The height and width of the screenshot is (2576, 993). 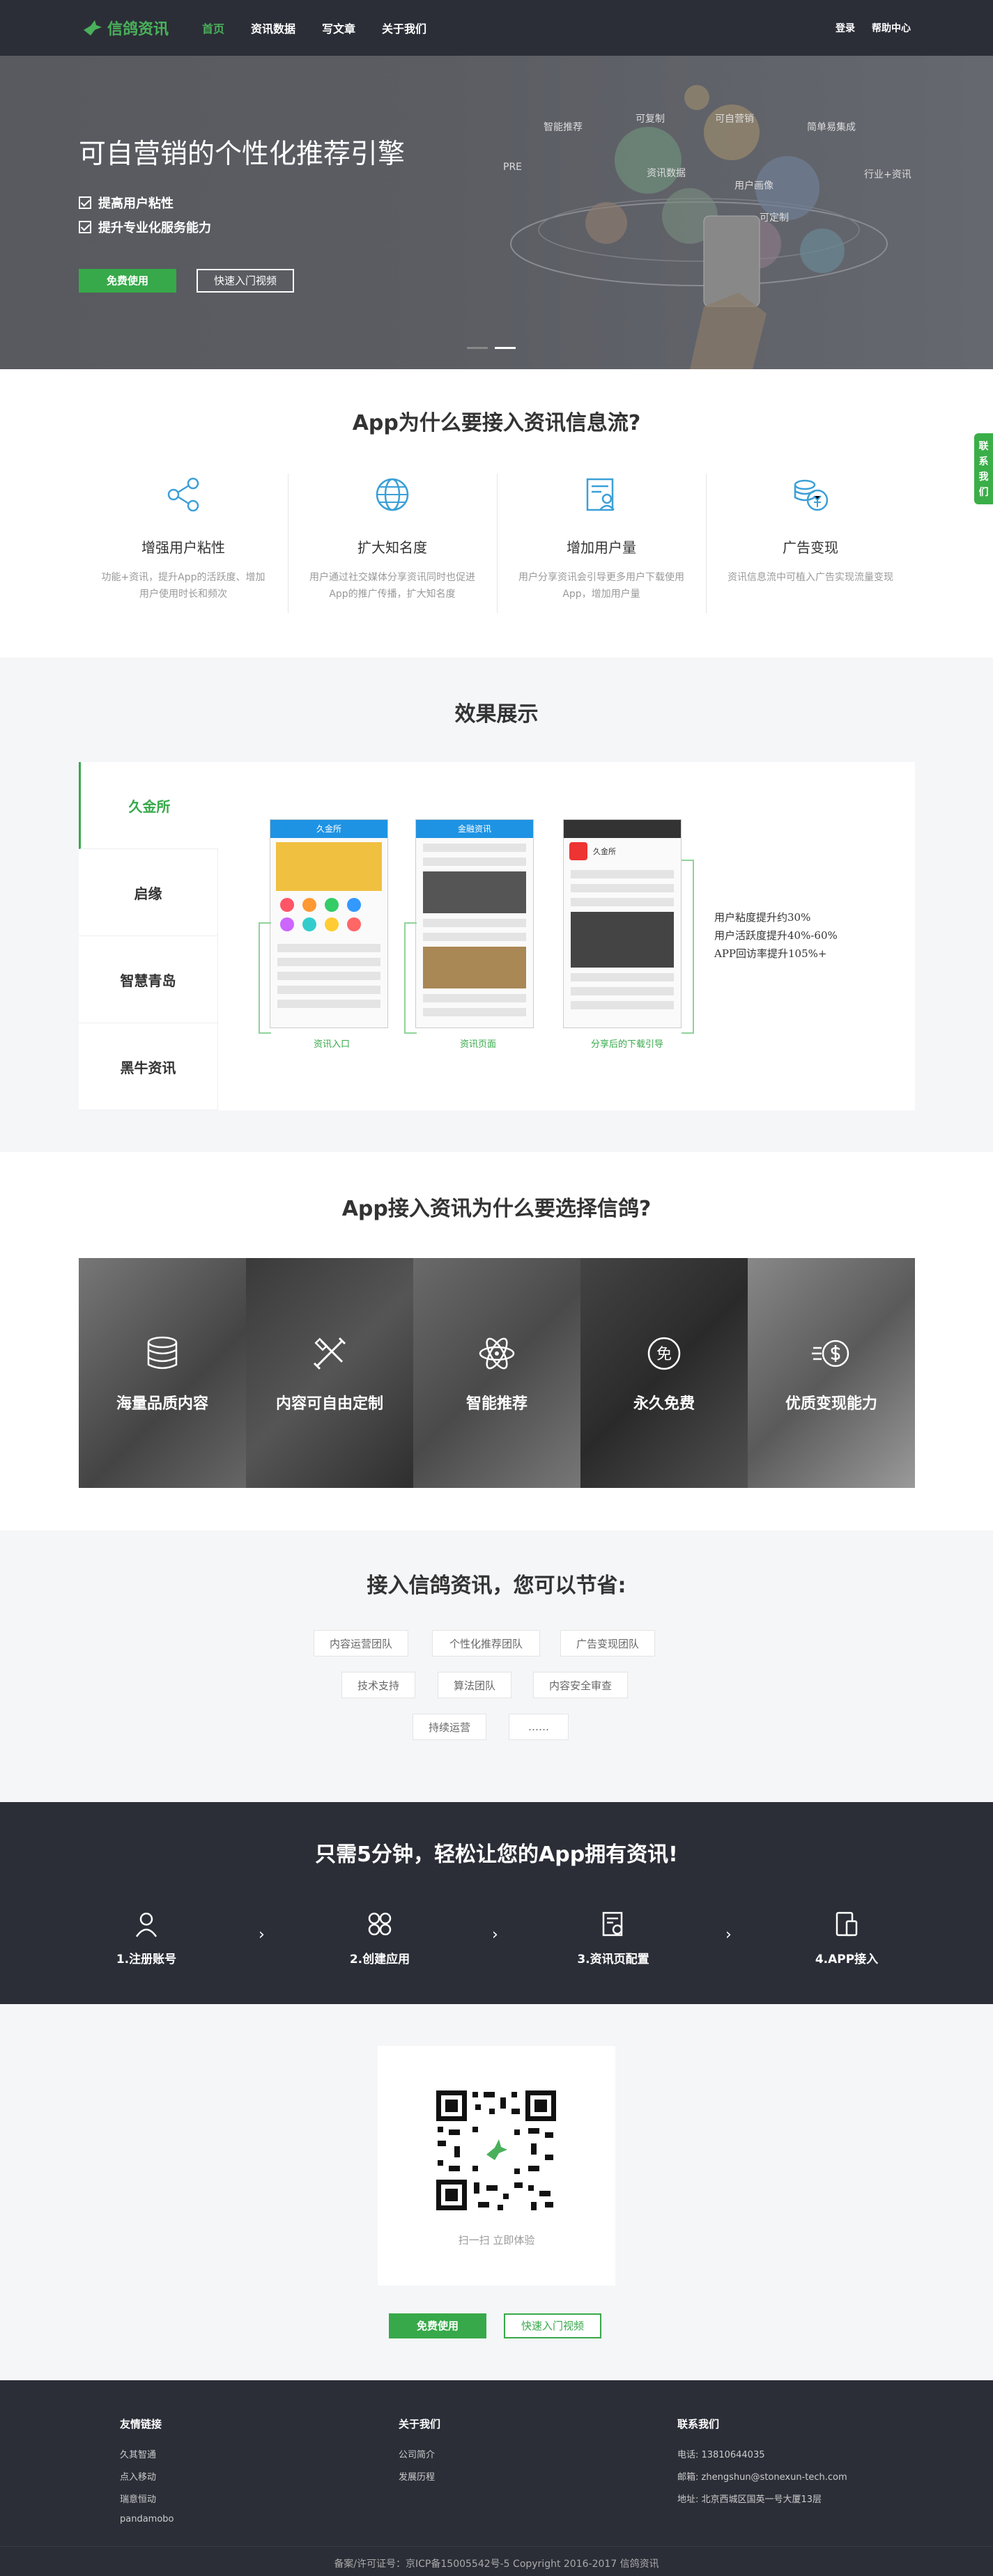 I want to click on hero-bubble: 简单易集成, so click(x=832, y=127).